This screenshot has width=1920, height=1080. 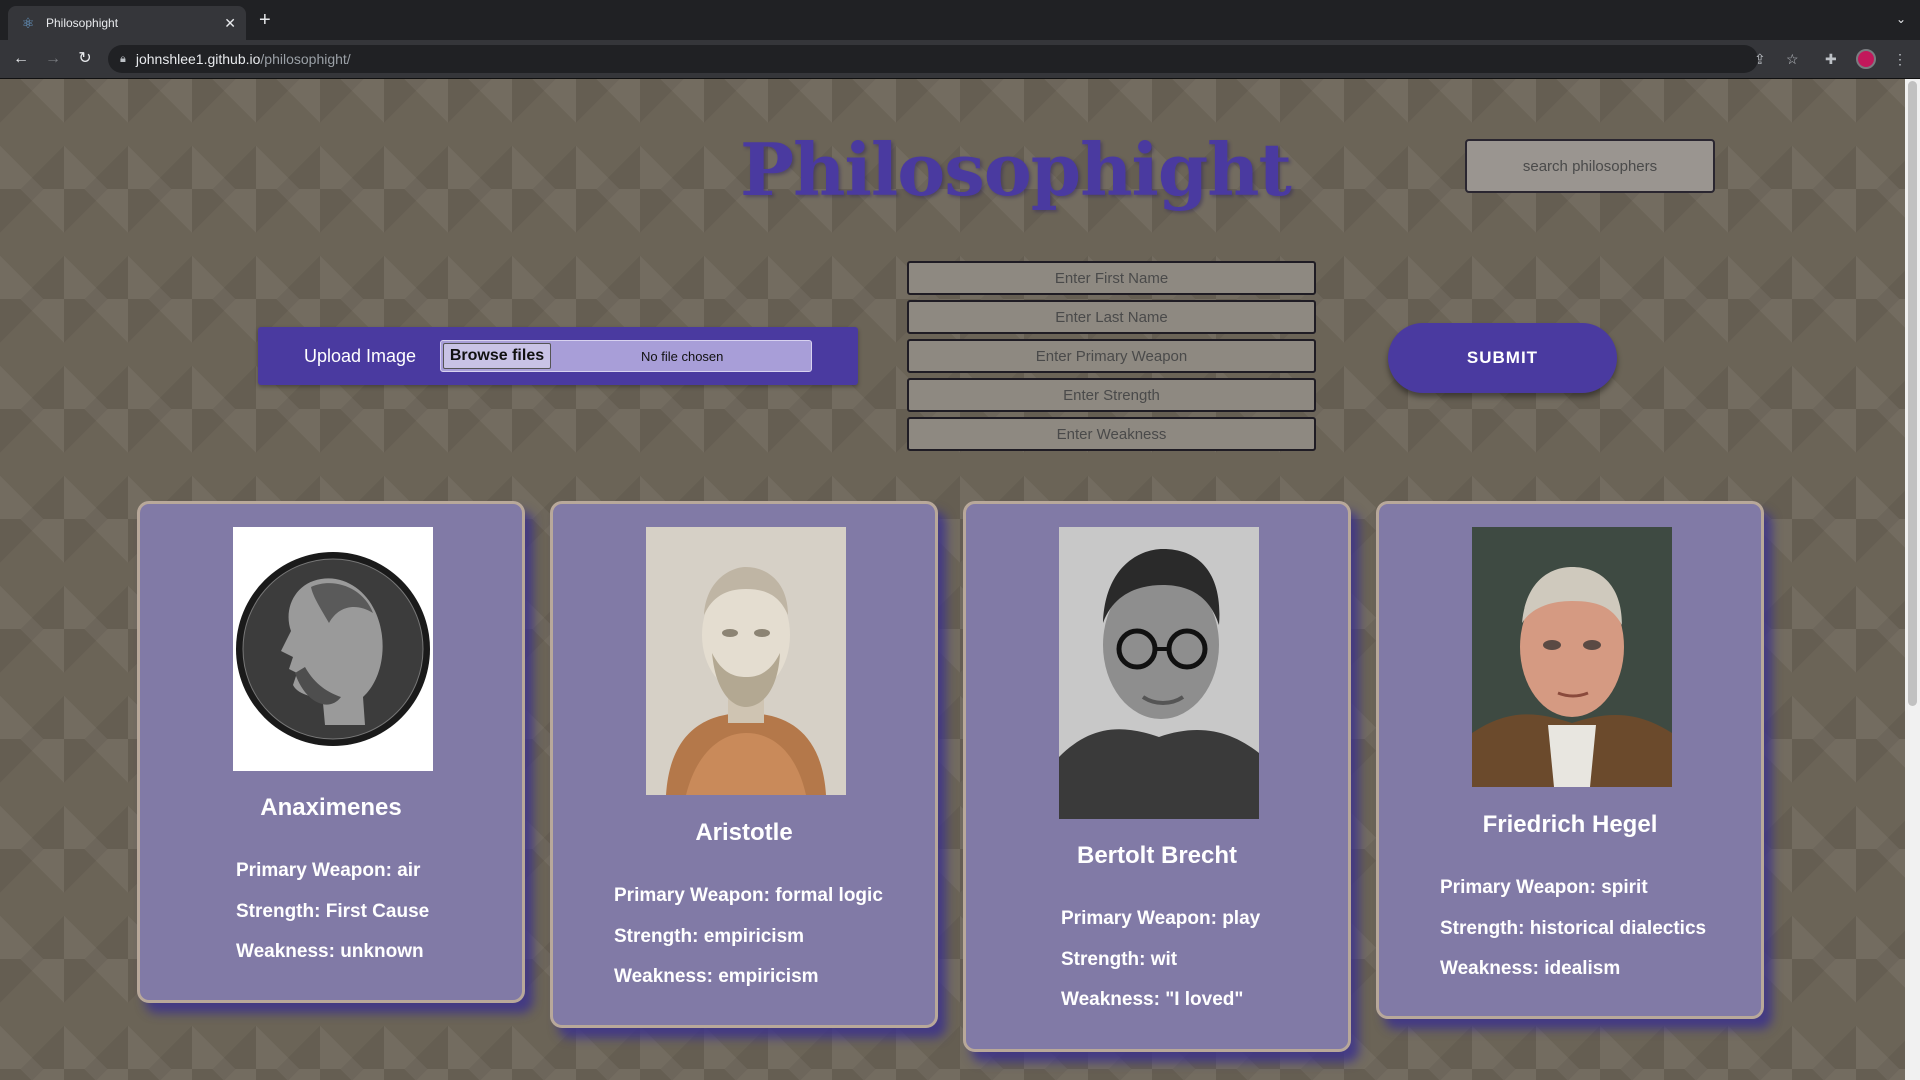 What do you see at coordinates (1572, 657) in the screenshot?
I see `hegel-painting-portrait` at bounding box center [1572, 657].